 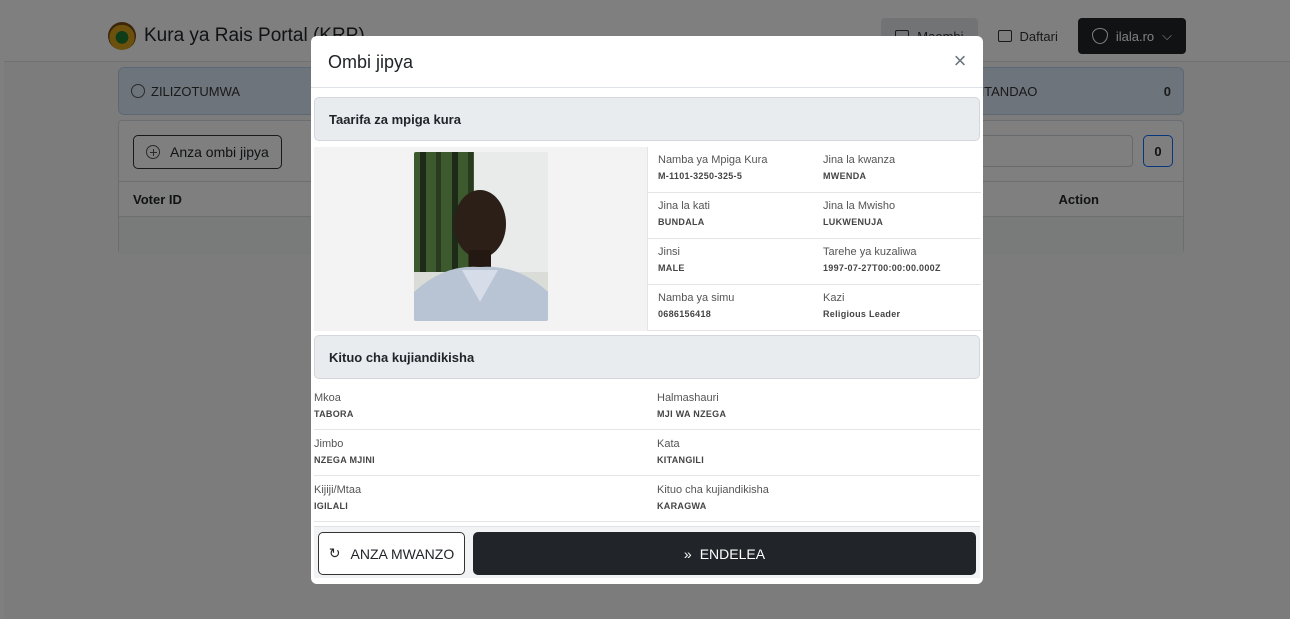 What do you see at coordinates (647, 407) in the screenshot?
I see `list-item: Mkoa TABORA Halmashauri MJI WA NZEGA` at bounding box center [647, 407].